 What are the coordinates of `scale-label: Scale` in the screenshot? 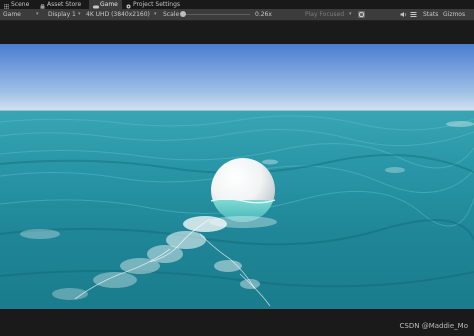 It's located at (171, 14).